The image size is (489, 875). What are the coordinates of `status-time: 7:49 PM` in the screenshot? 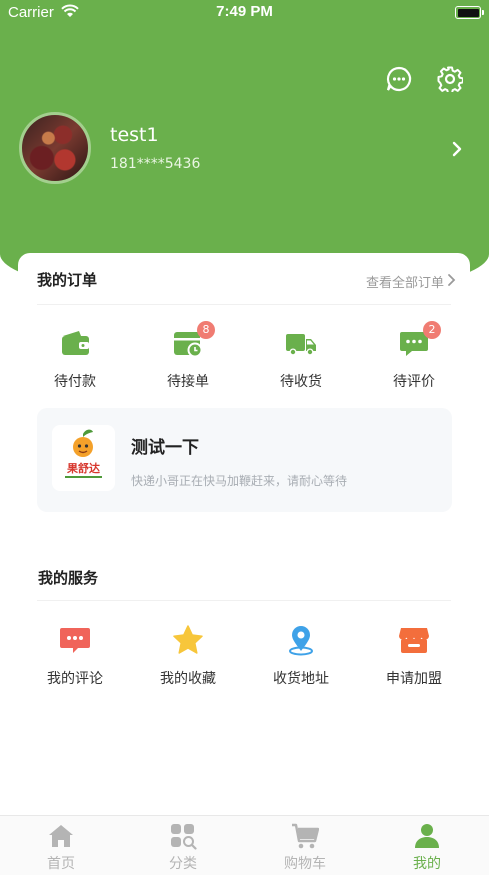 It's located at (244, 11).